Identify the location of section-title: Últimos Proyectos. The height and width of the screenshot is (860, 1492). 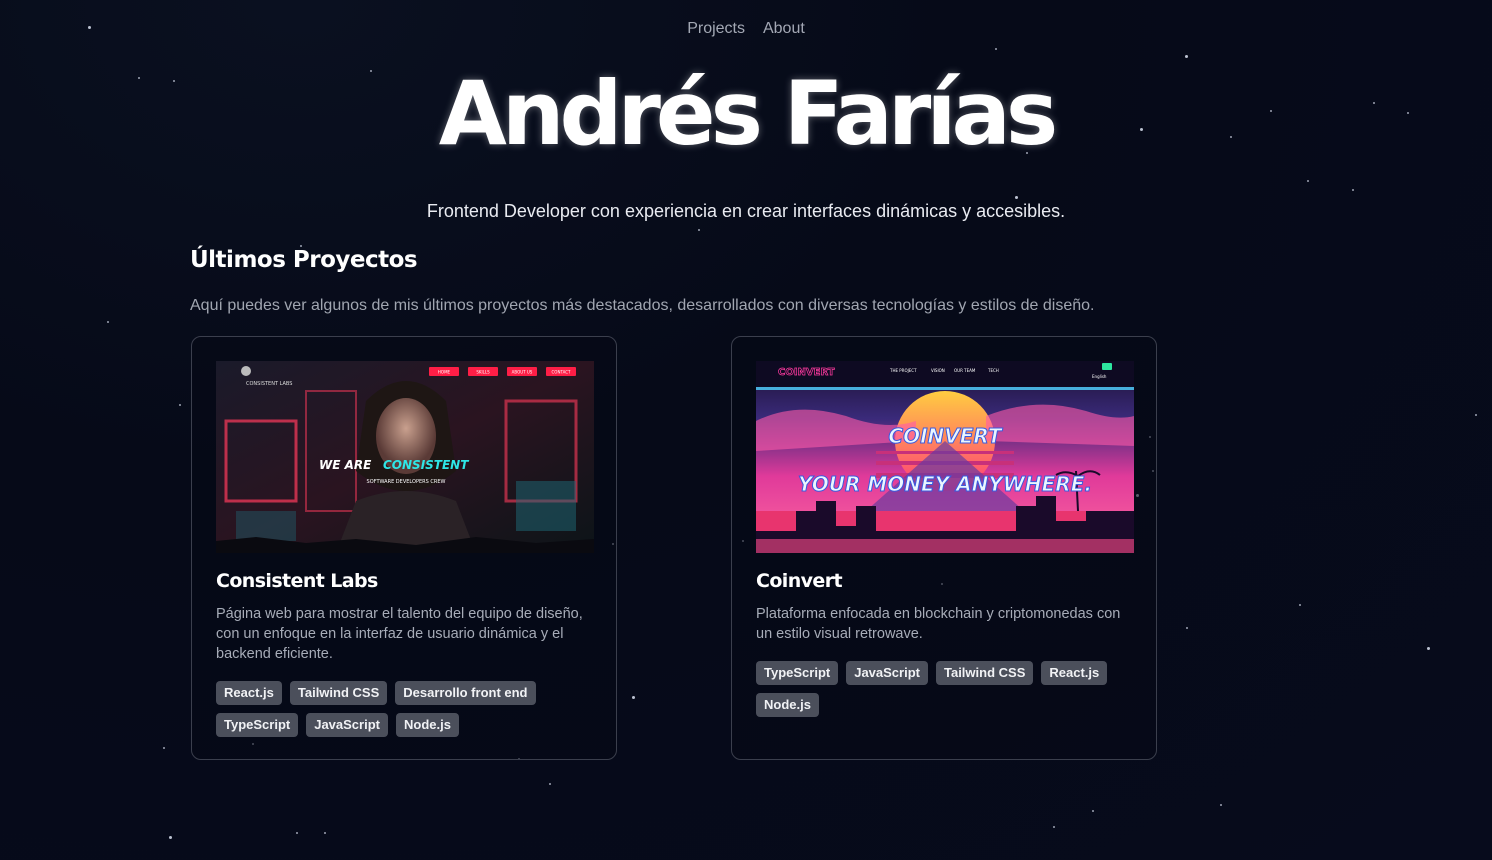
(304, 260).